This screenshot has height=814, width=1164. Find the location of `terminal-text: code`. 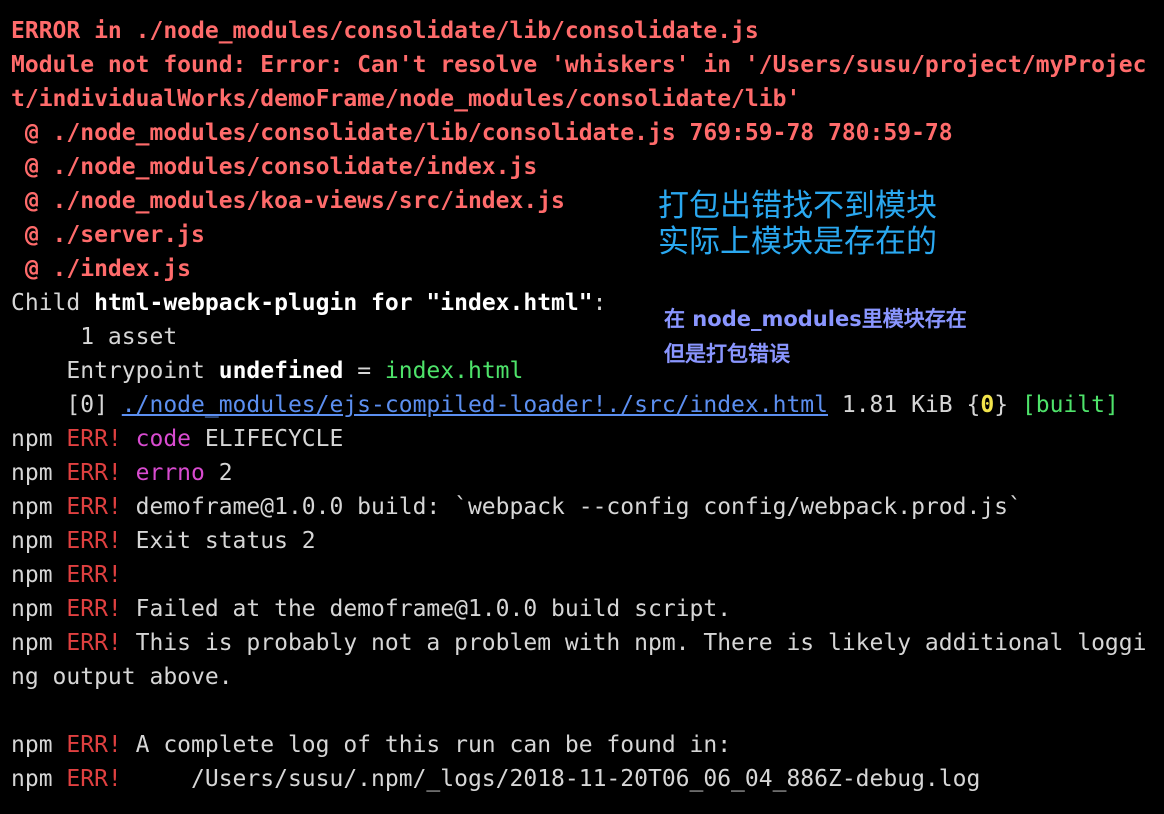

terminal-text: code is located at coordinates (163, 439).